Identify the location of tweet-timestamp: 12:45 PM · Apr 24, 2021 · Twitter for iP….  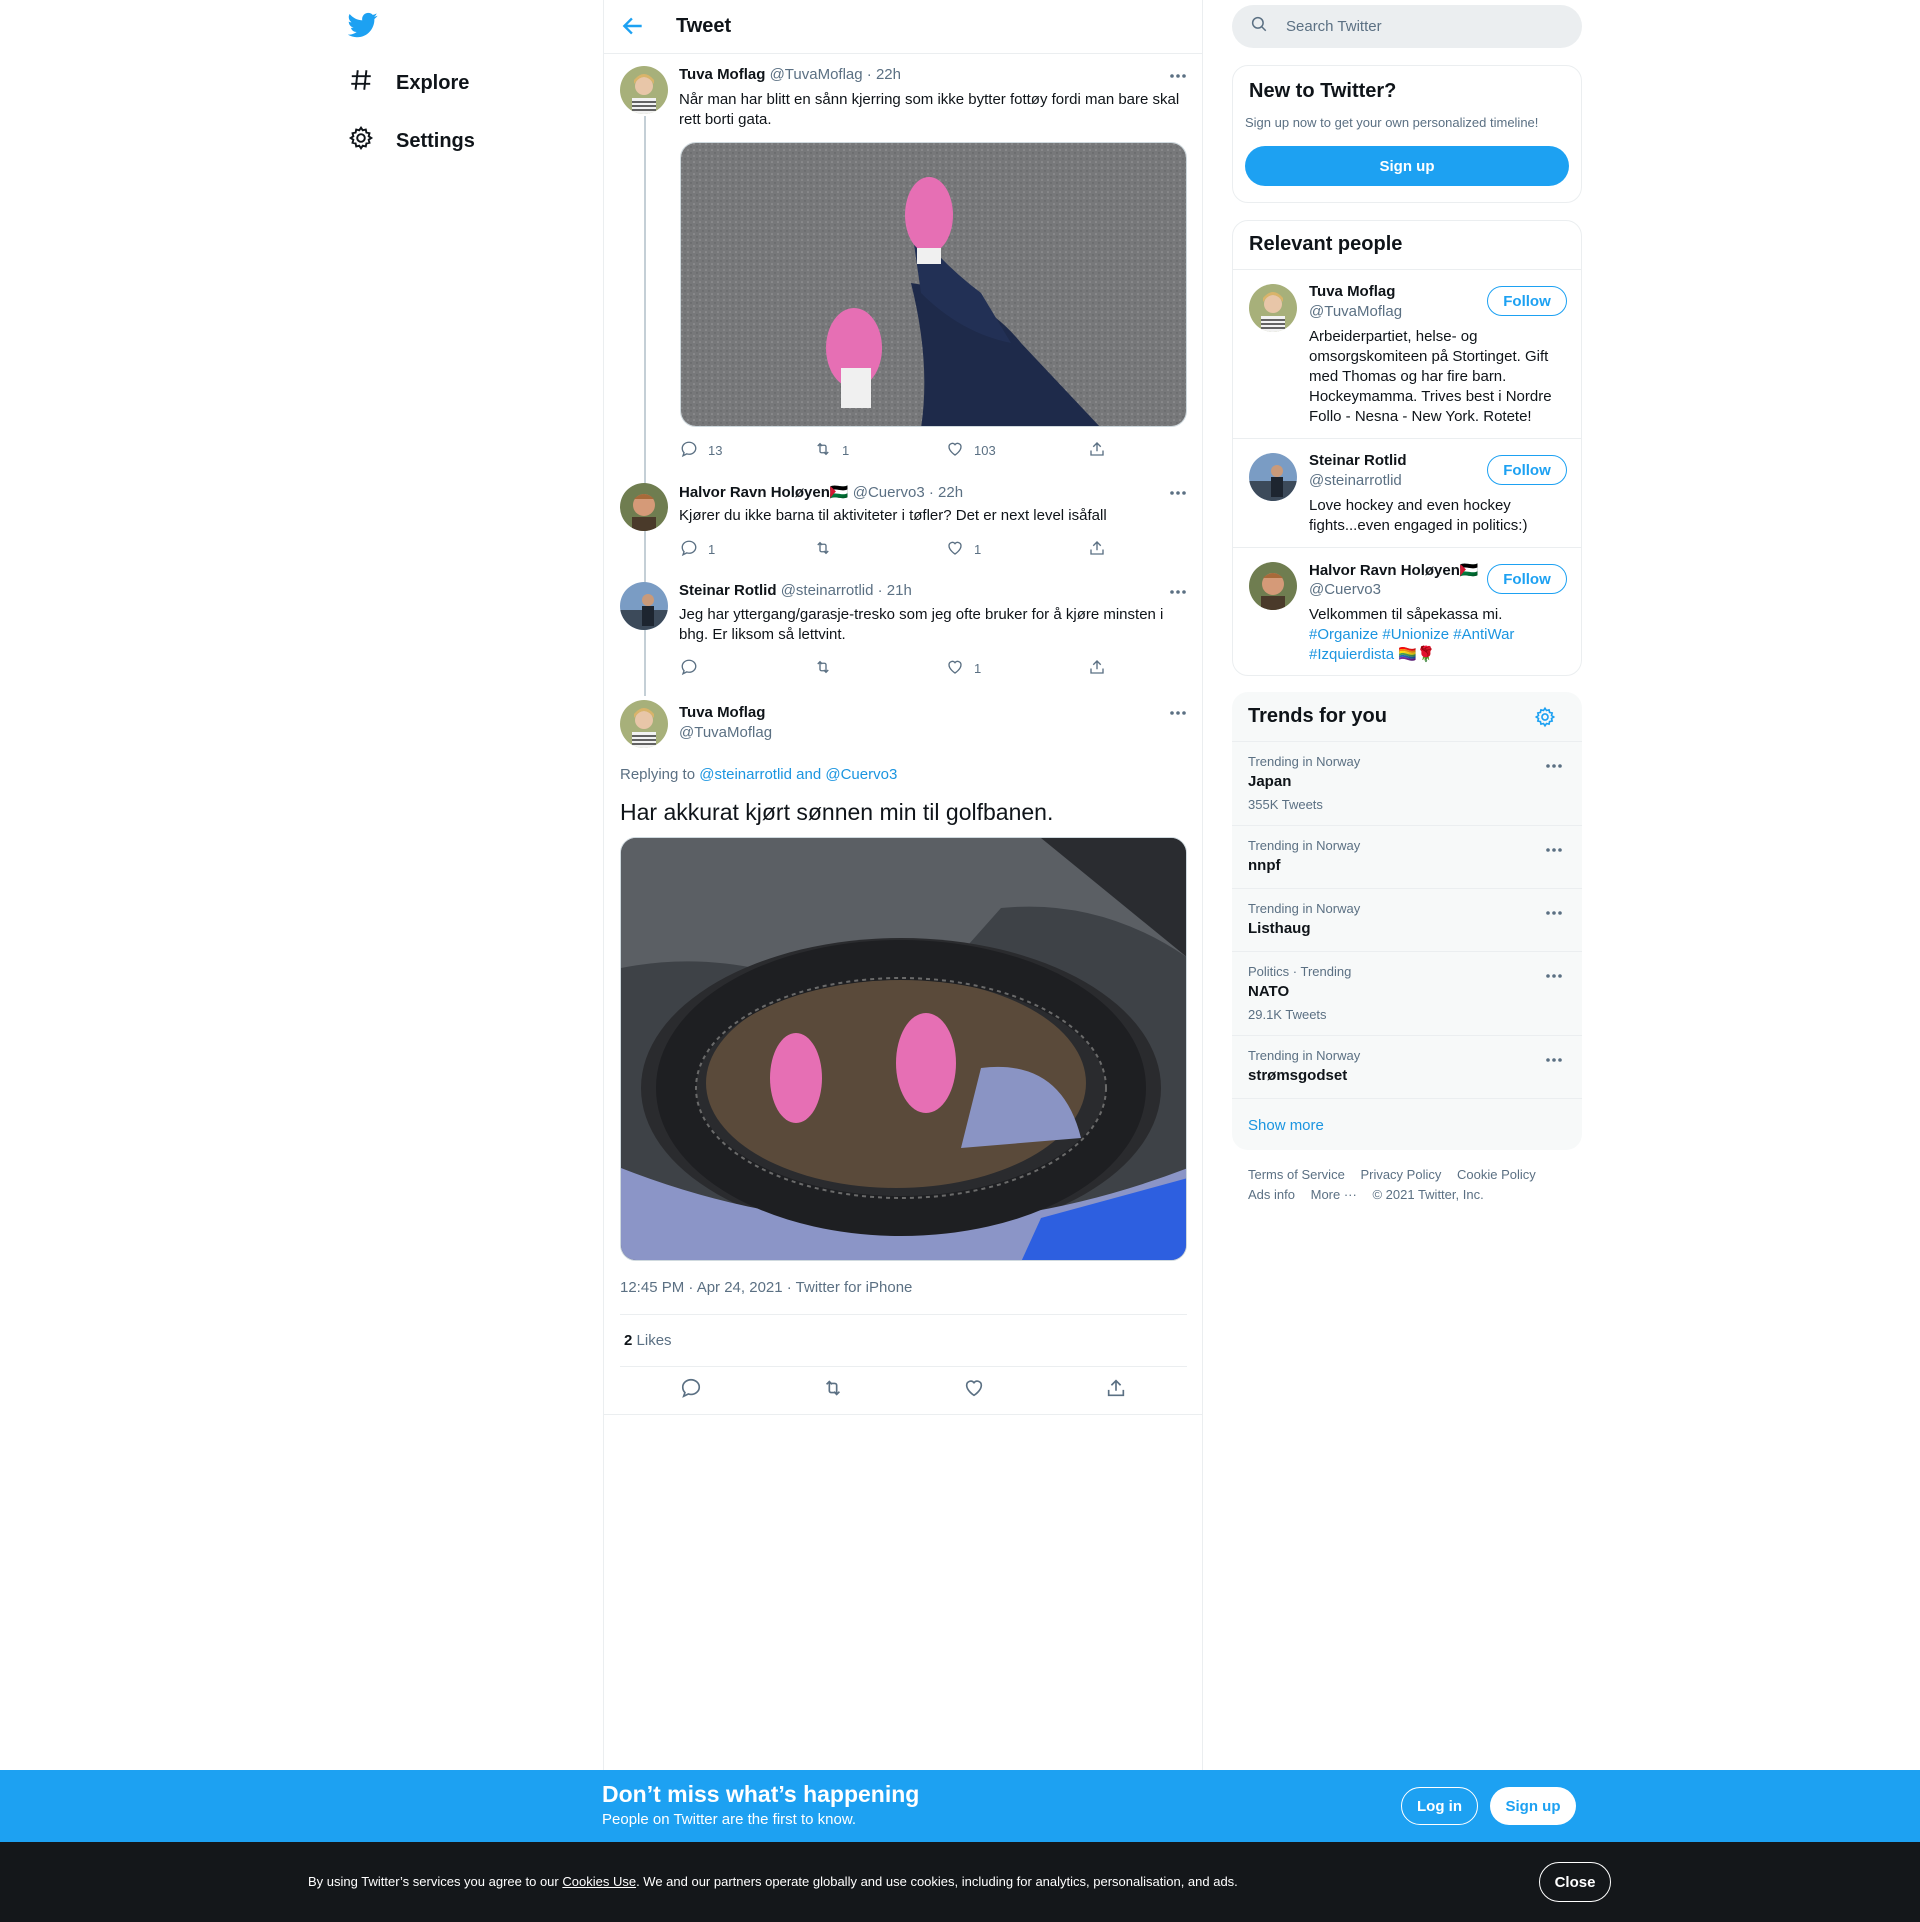
(766, 1287).